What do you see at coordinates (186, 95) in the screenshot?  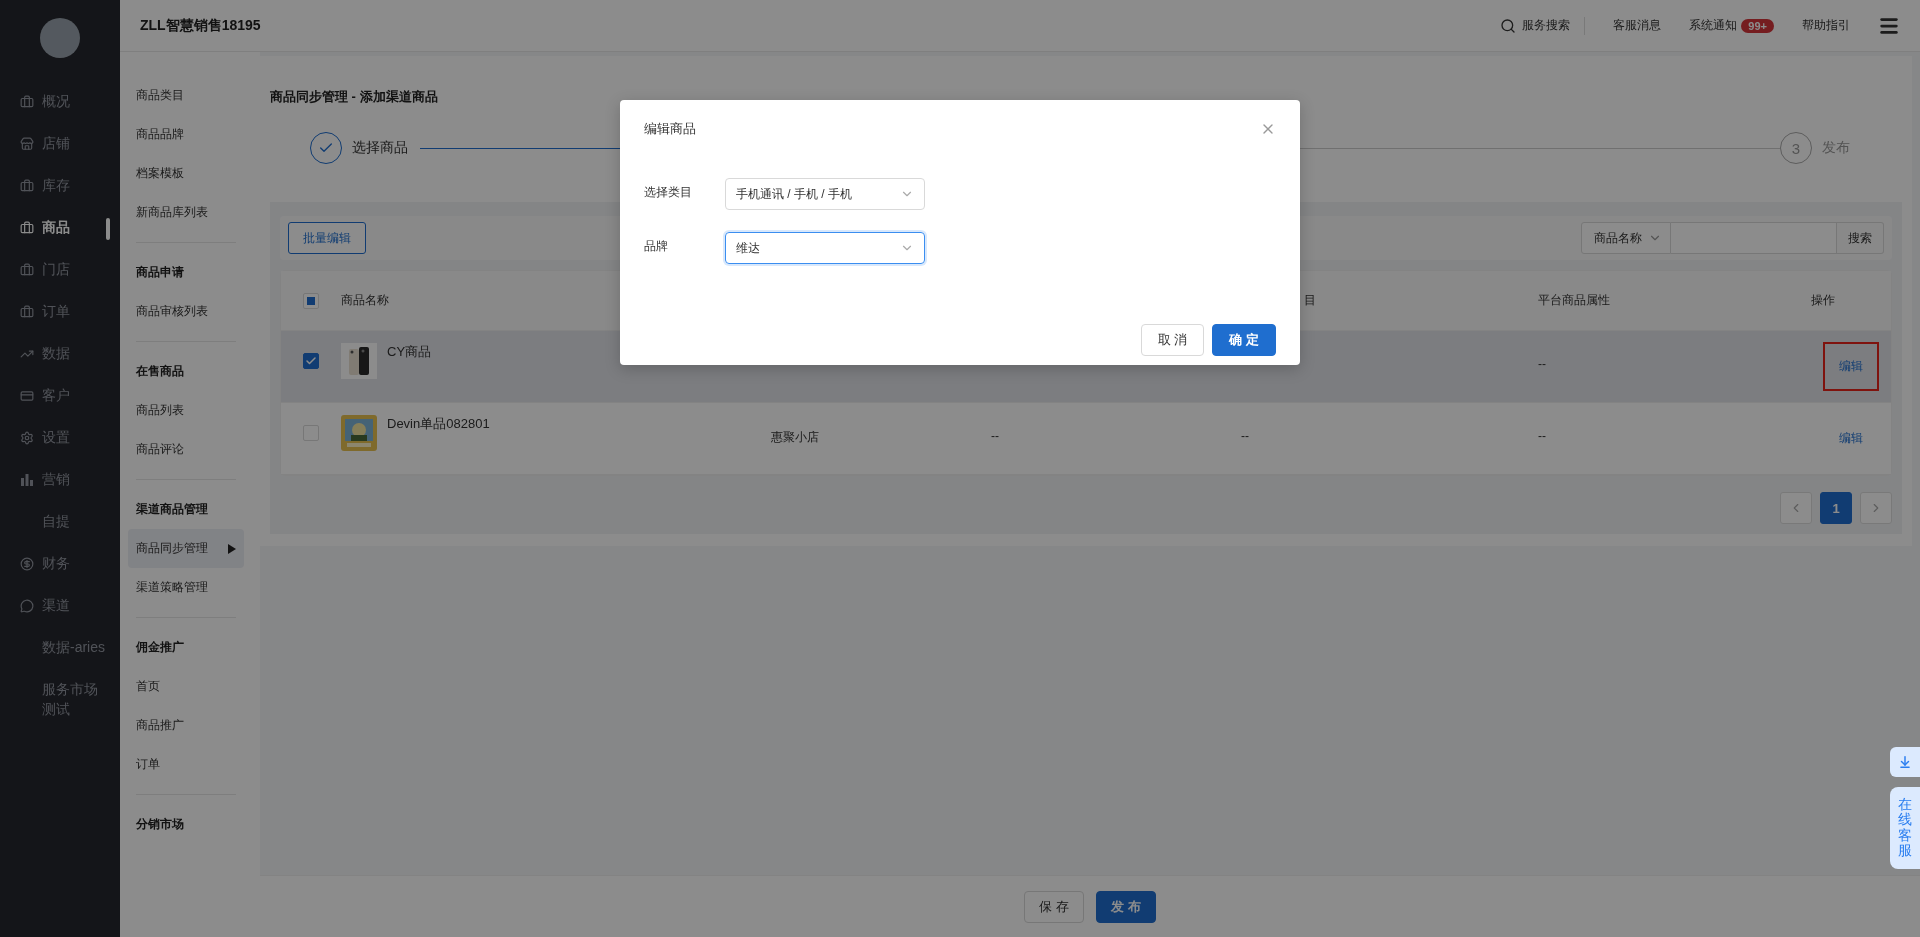 I see `submenu-item: 商品类目` at bounding box center [186, 95].